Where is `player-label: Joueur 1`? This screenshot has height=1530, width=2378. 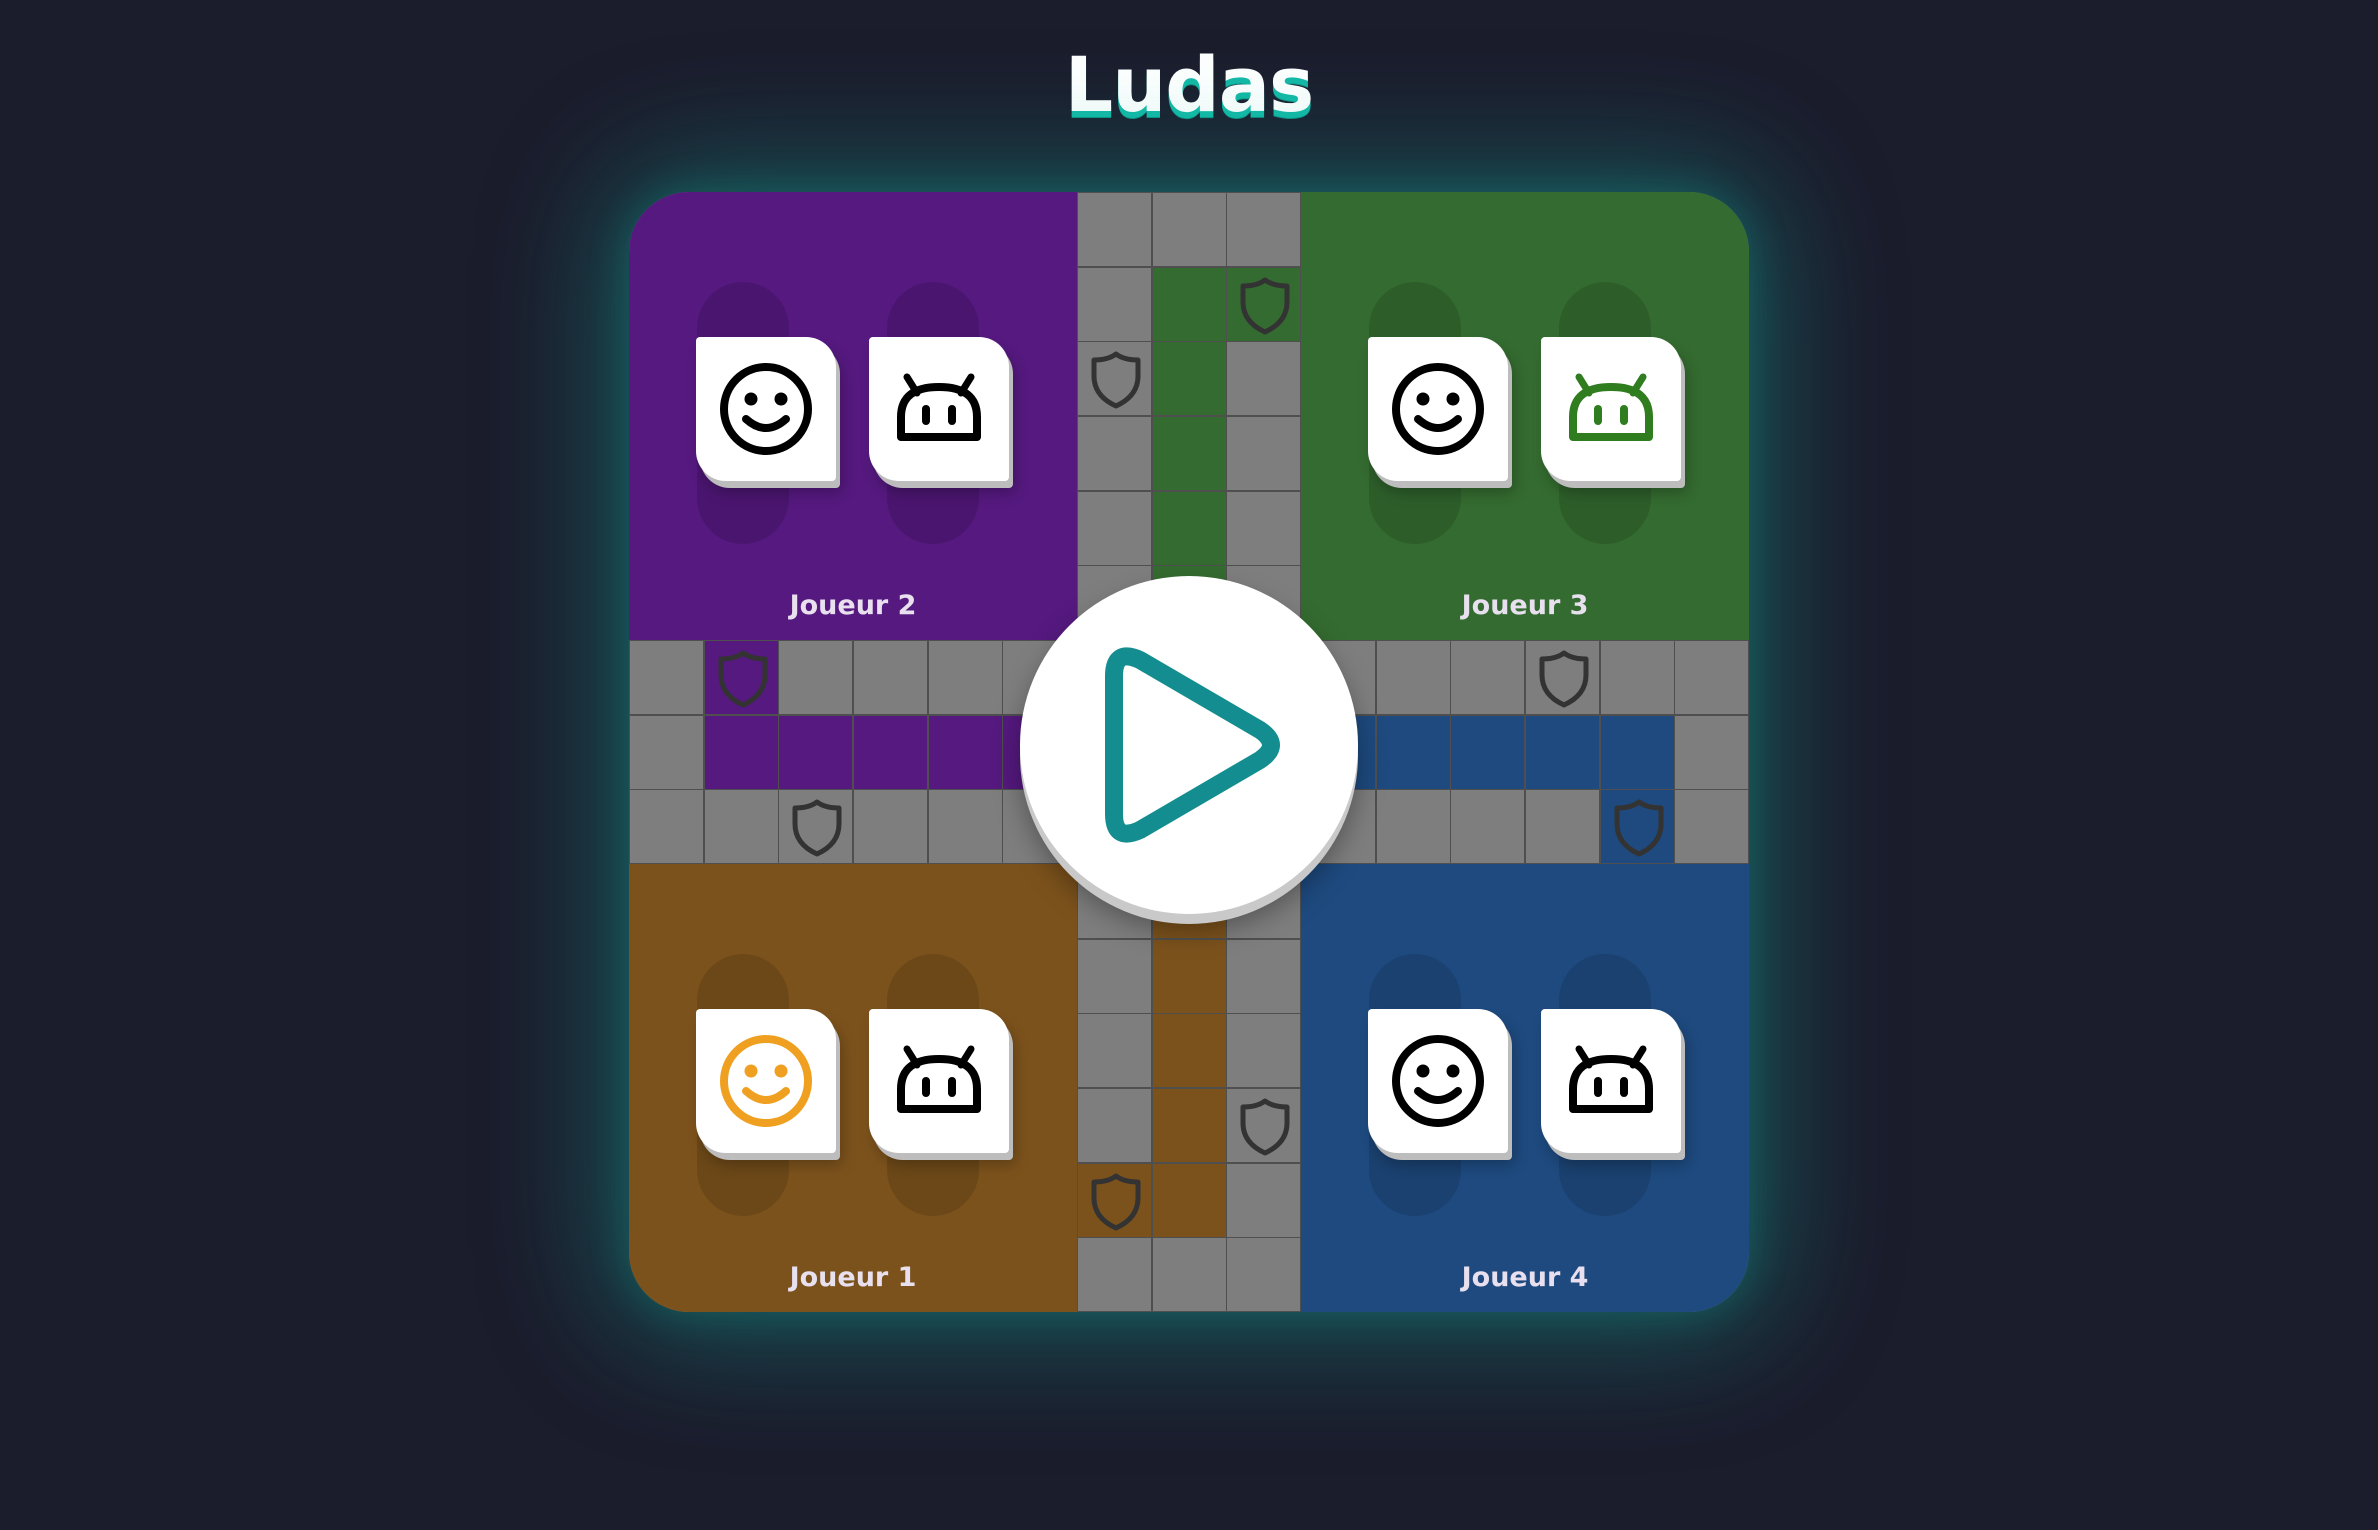 player-label: Joueur 1 is located at coordinates (853, 1278).